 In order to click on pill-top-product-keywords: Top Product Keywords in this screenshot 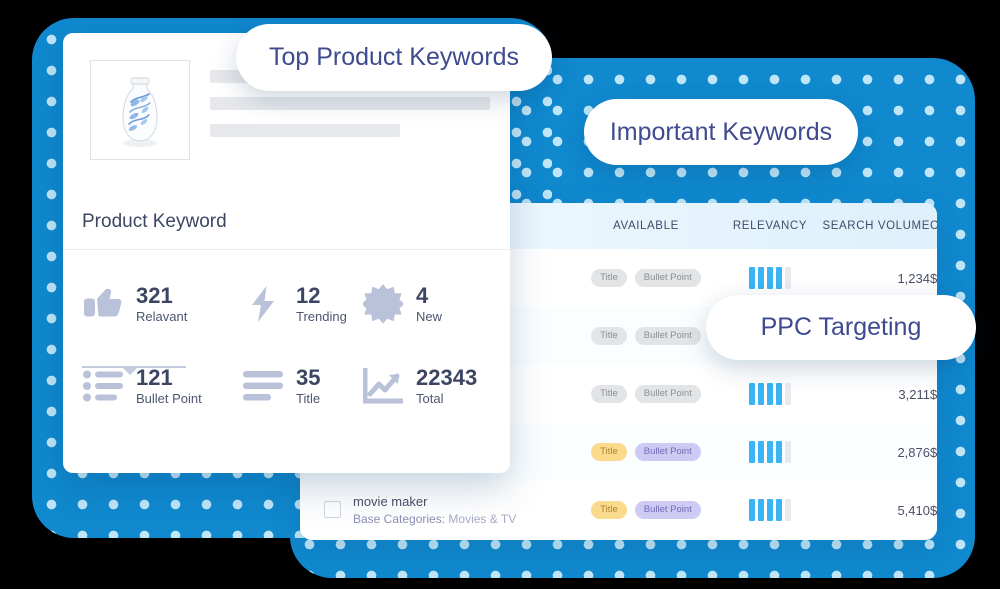, I will do `click(394, 57)`.